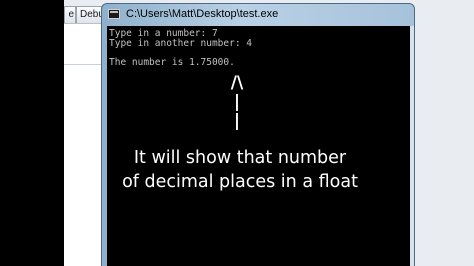 The image size is (474, 266). What do you see at coordinates (70, 14) in the screenshot?
I see `ide-tab-partial: e` at bounding box center [70, 14].